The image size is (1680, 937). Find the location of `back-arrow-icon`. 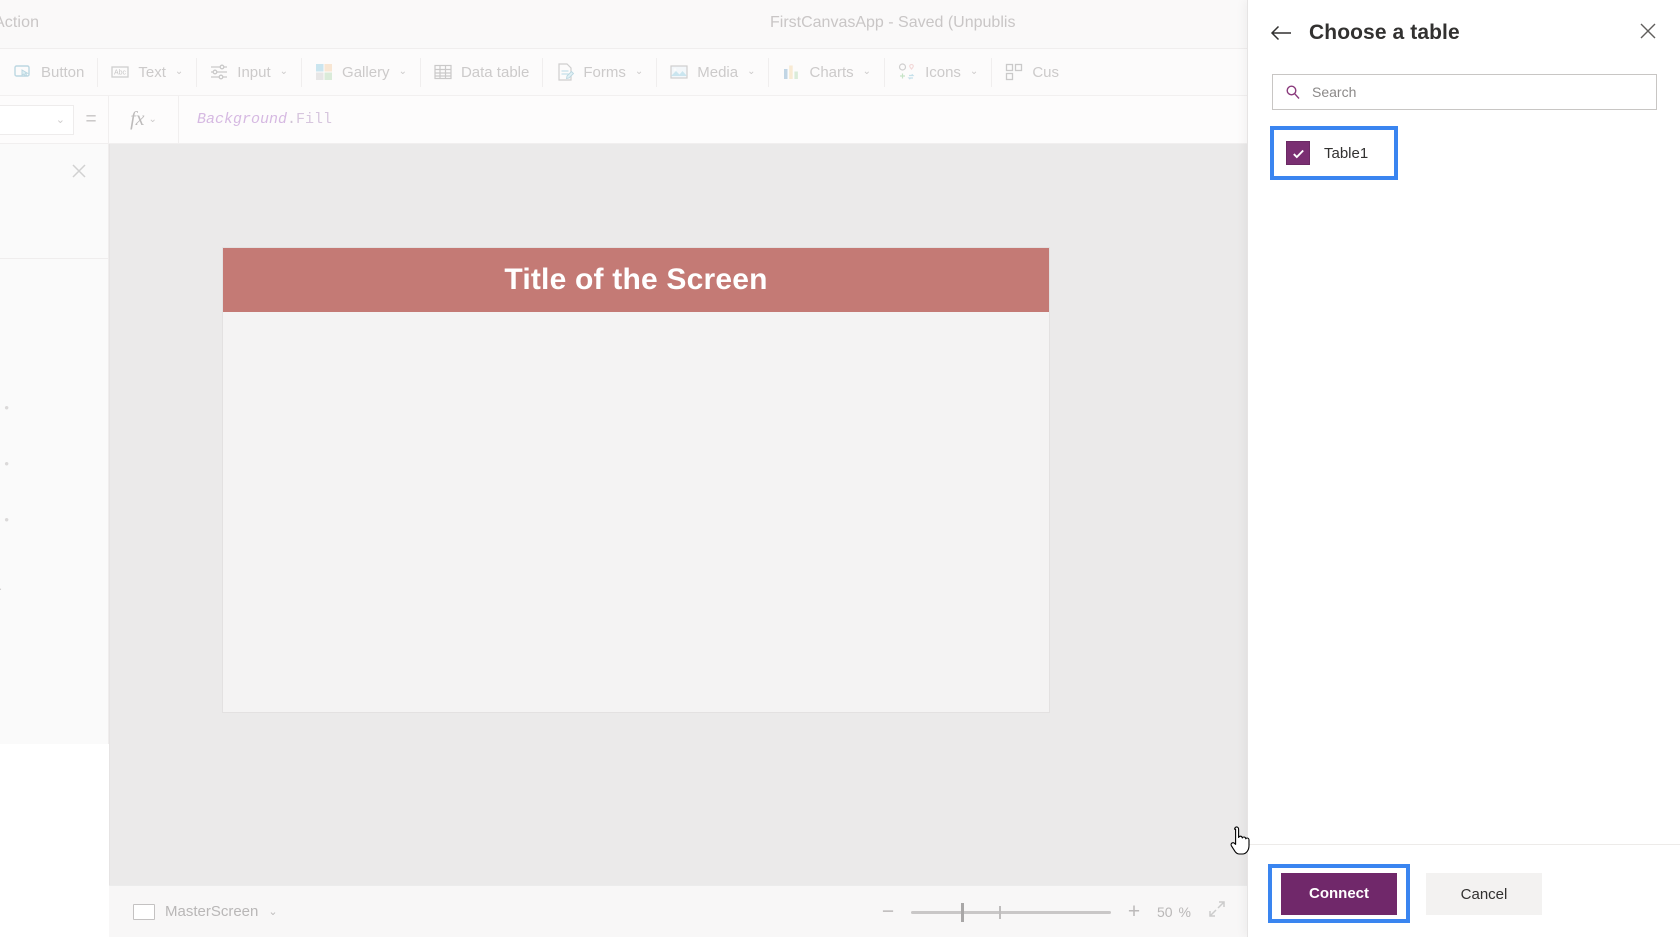

back-arrow-icon is located at coordinates (1281, 33).